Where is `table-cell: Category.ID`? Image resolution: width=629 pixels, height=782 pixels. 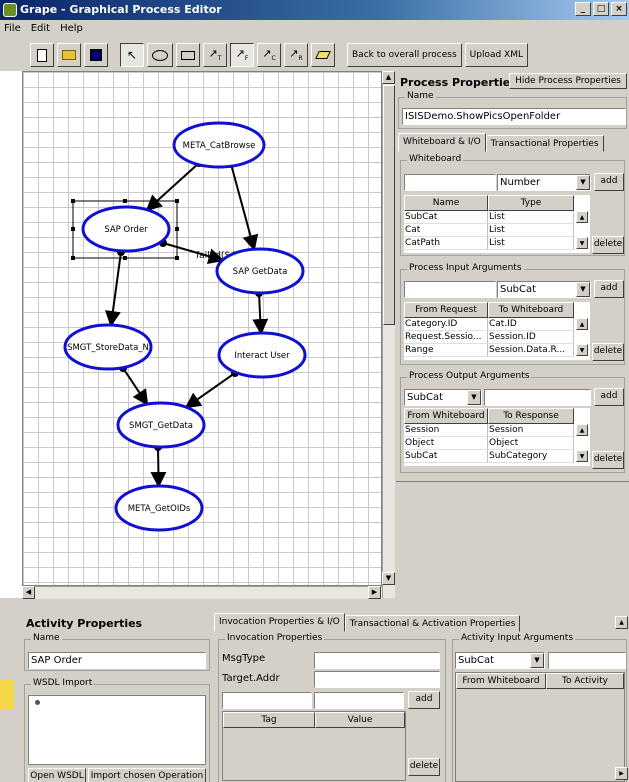 table-cell: Category.ID is located at coordinates (446, 324).